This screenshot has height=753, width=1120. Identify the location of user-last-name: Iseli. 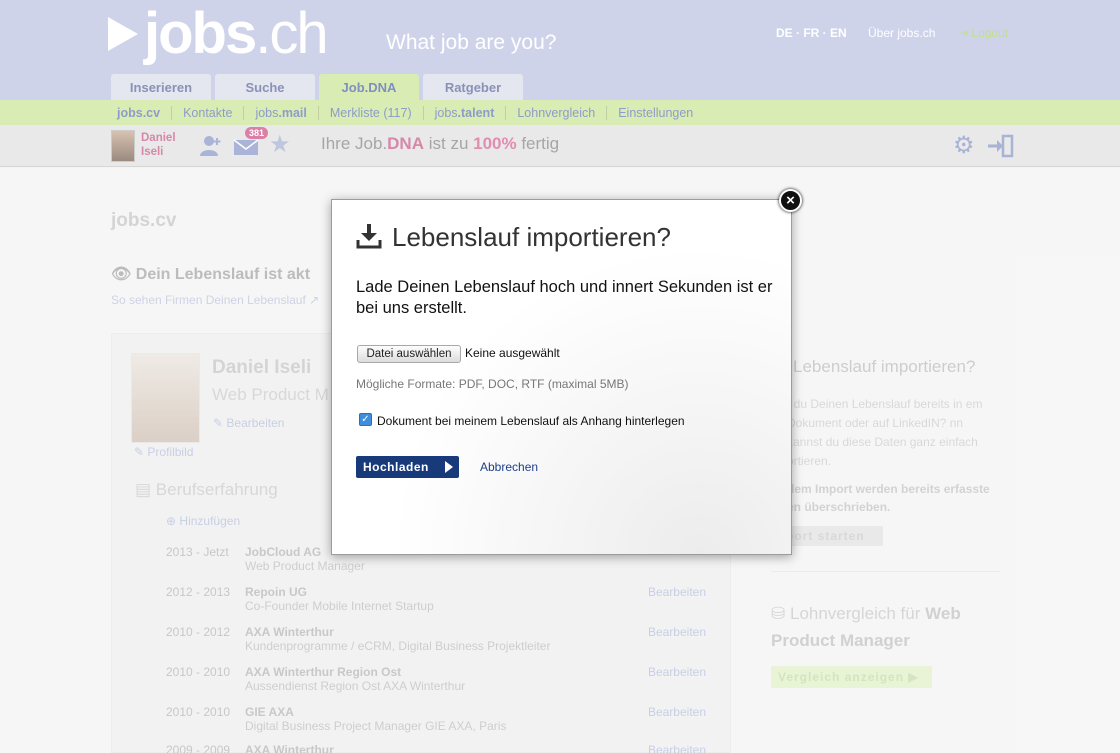
(152, 152).